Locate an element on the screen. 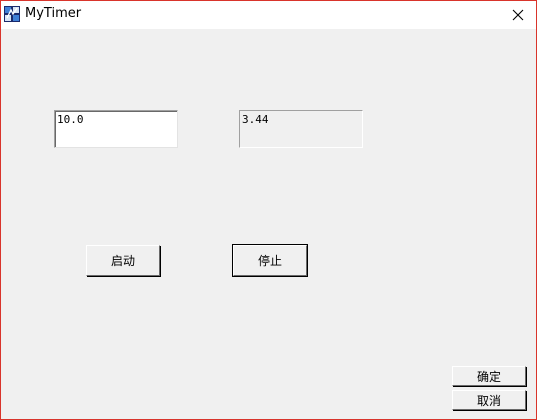  window-title: MyTimer is located at coordinates (53, 13).